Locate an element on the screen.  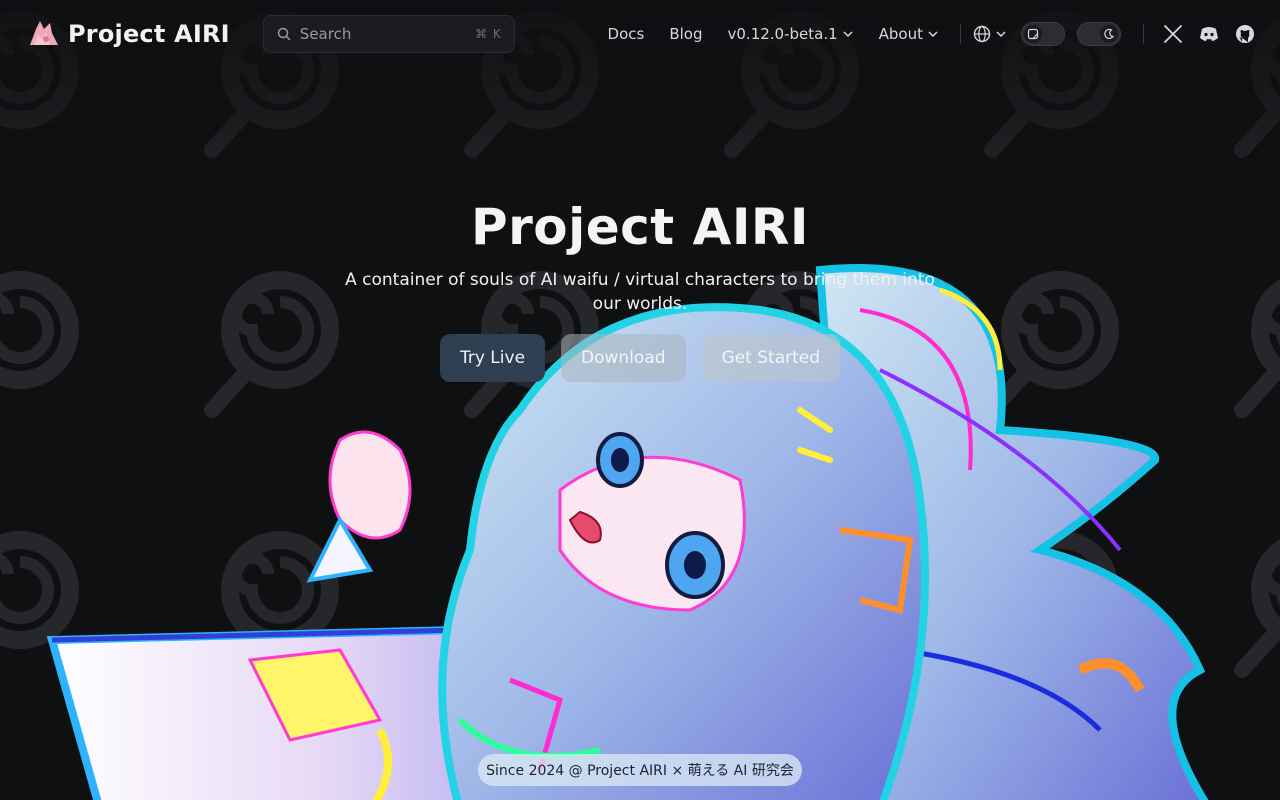
sticker-toggle-knob is located at coordinates (1033, 34).